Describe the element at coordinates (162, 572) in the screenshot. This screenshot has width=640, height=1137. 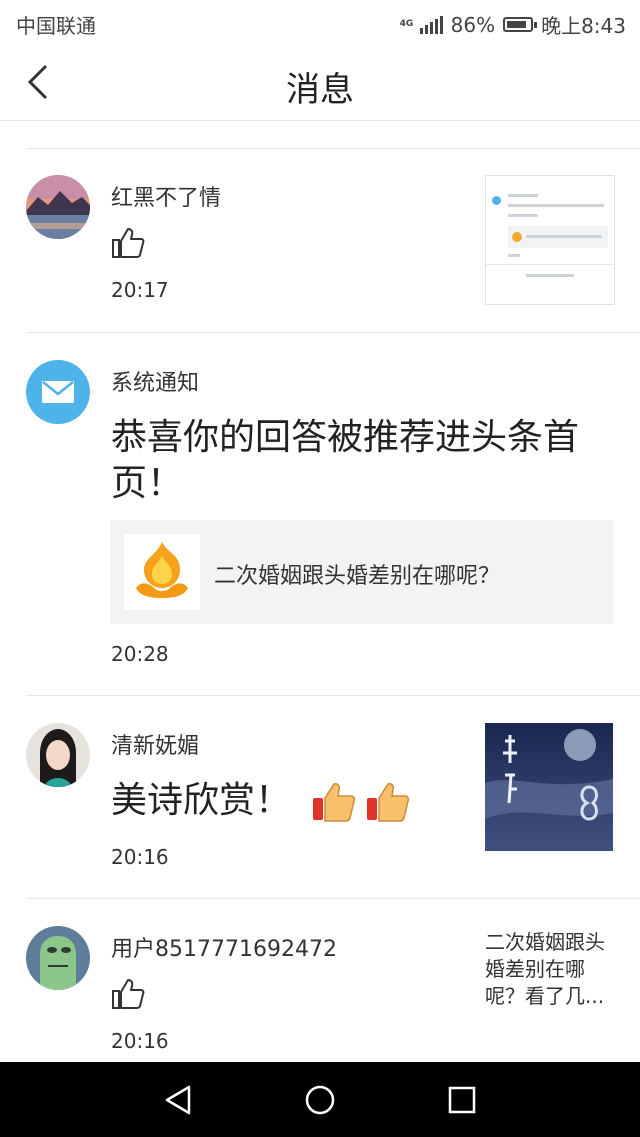
I see `fire-logo-icon` at that location.